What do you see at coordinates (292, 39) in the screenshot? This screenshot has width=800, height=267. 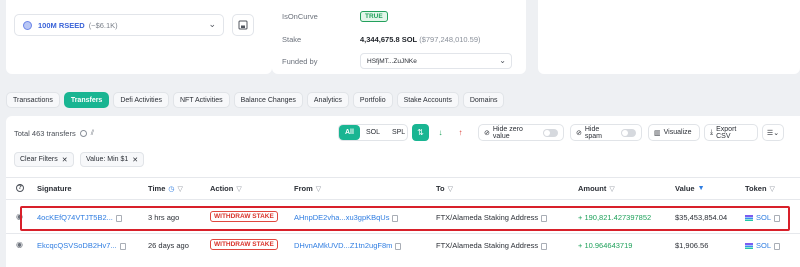 I see `stake-label: Stake` at bounding box center [292, 39].